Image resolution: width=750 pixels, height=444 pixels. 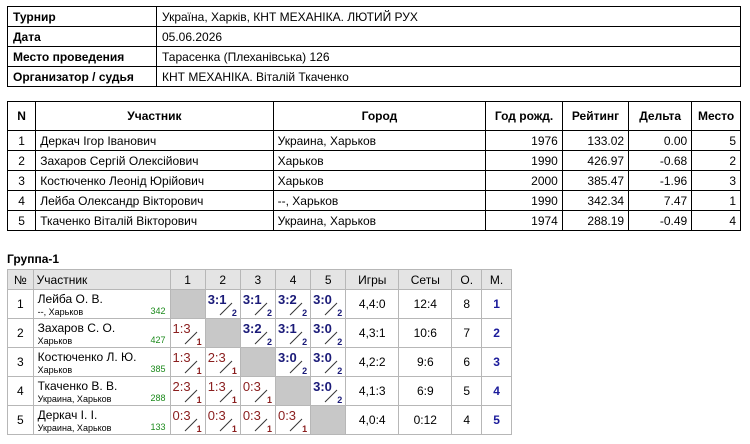 I want to click on participants-column-header: Рейтинг, so click(x=595, y=116).